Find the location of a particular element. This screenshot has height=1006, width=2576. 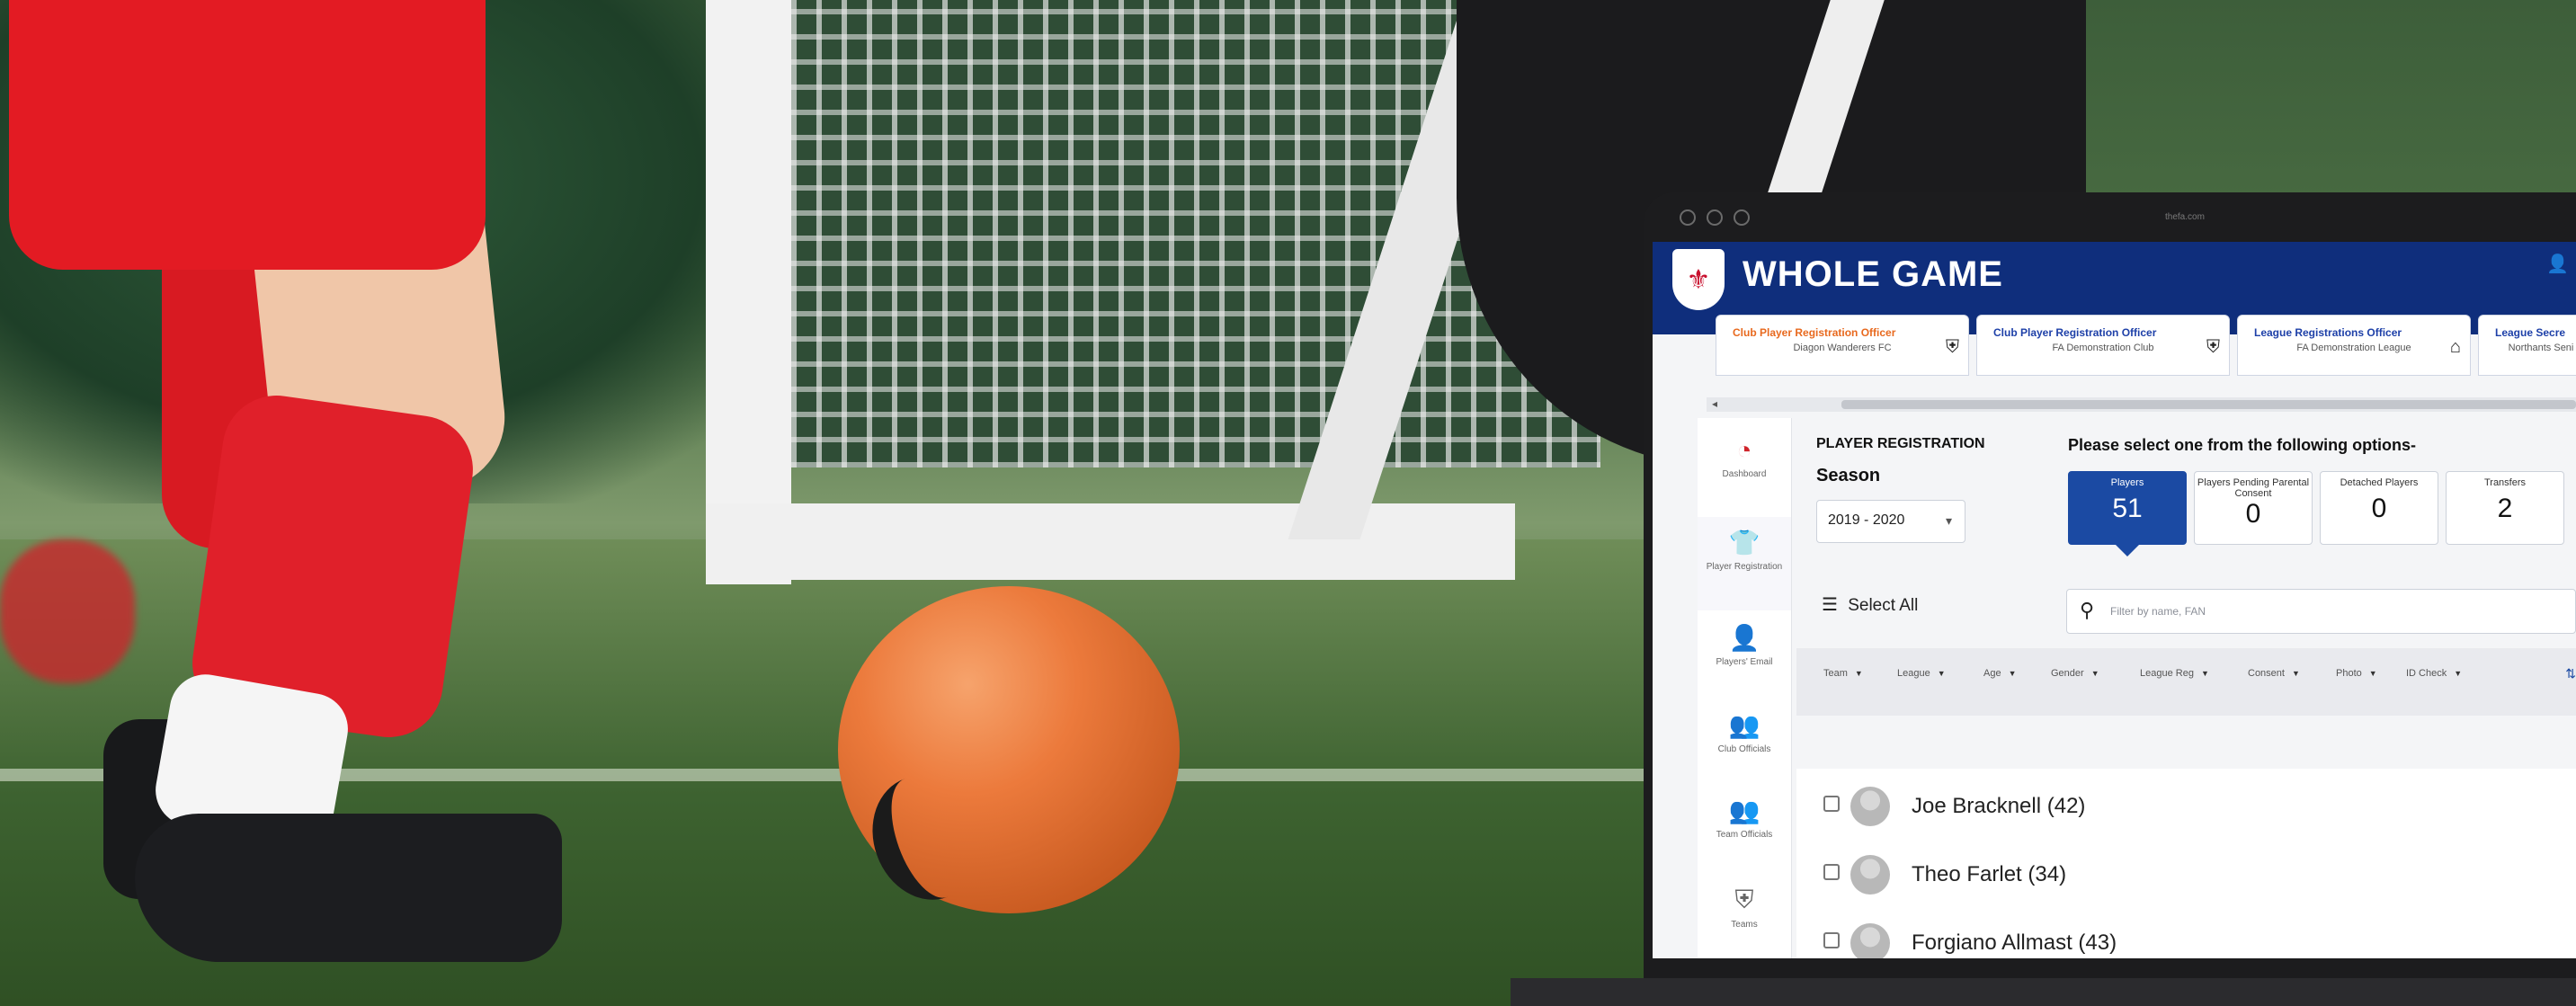

sidebar-item-label: Player Registration is located at coordinates (1745, 567).